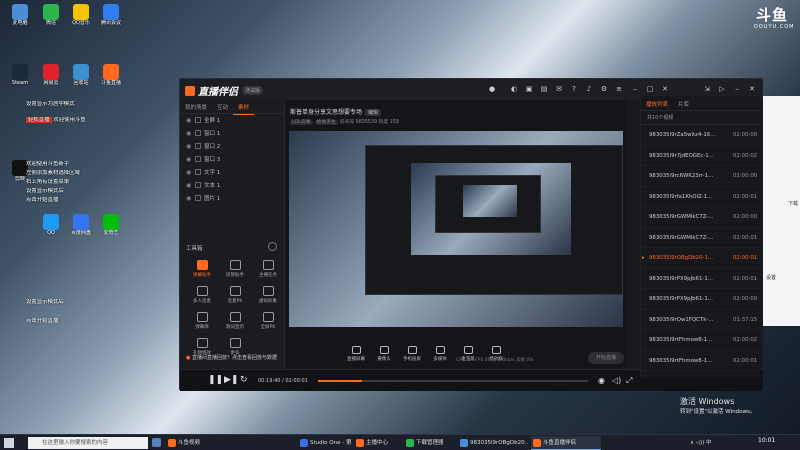 The width and height of the screenshot is (800, 450). What do you see at coordinates (766, 440) in the screenshot?
I see `taskbar-clock: 10:01` at bounding box center [766, 440].